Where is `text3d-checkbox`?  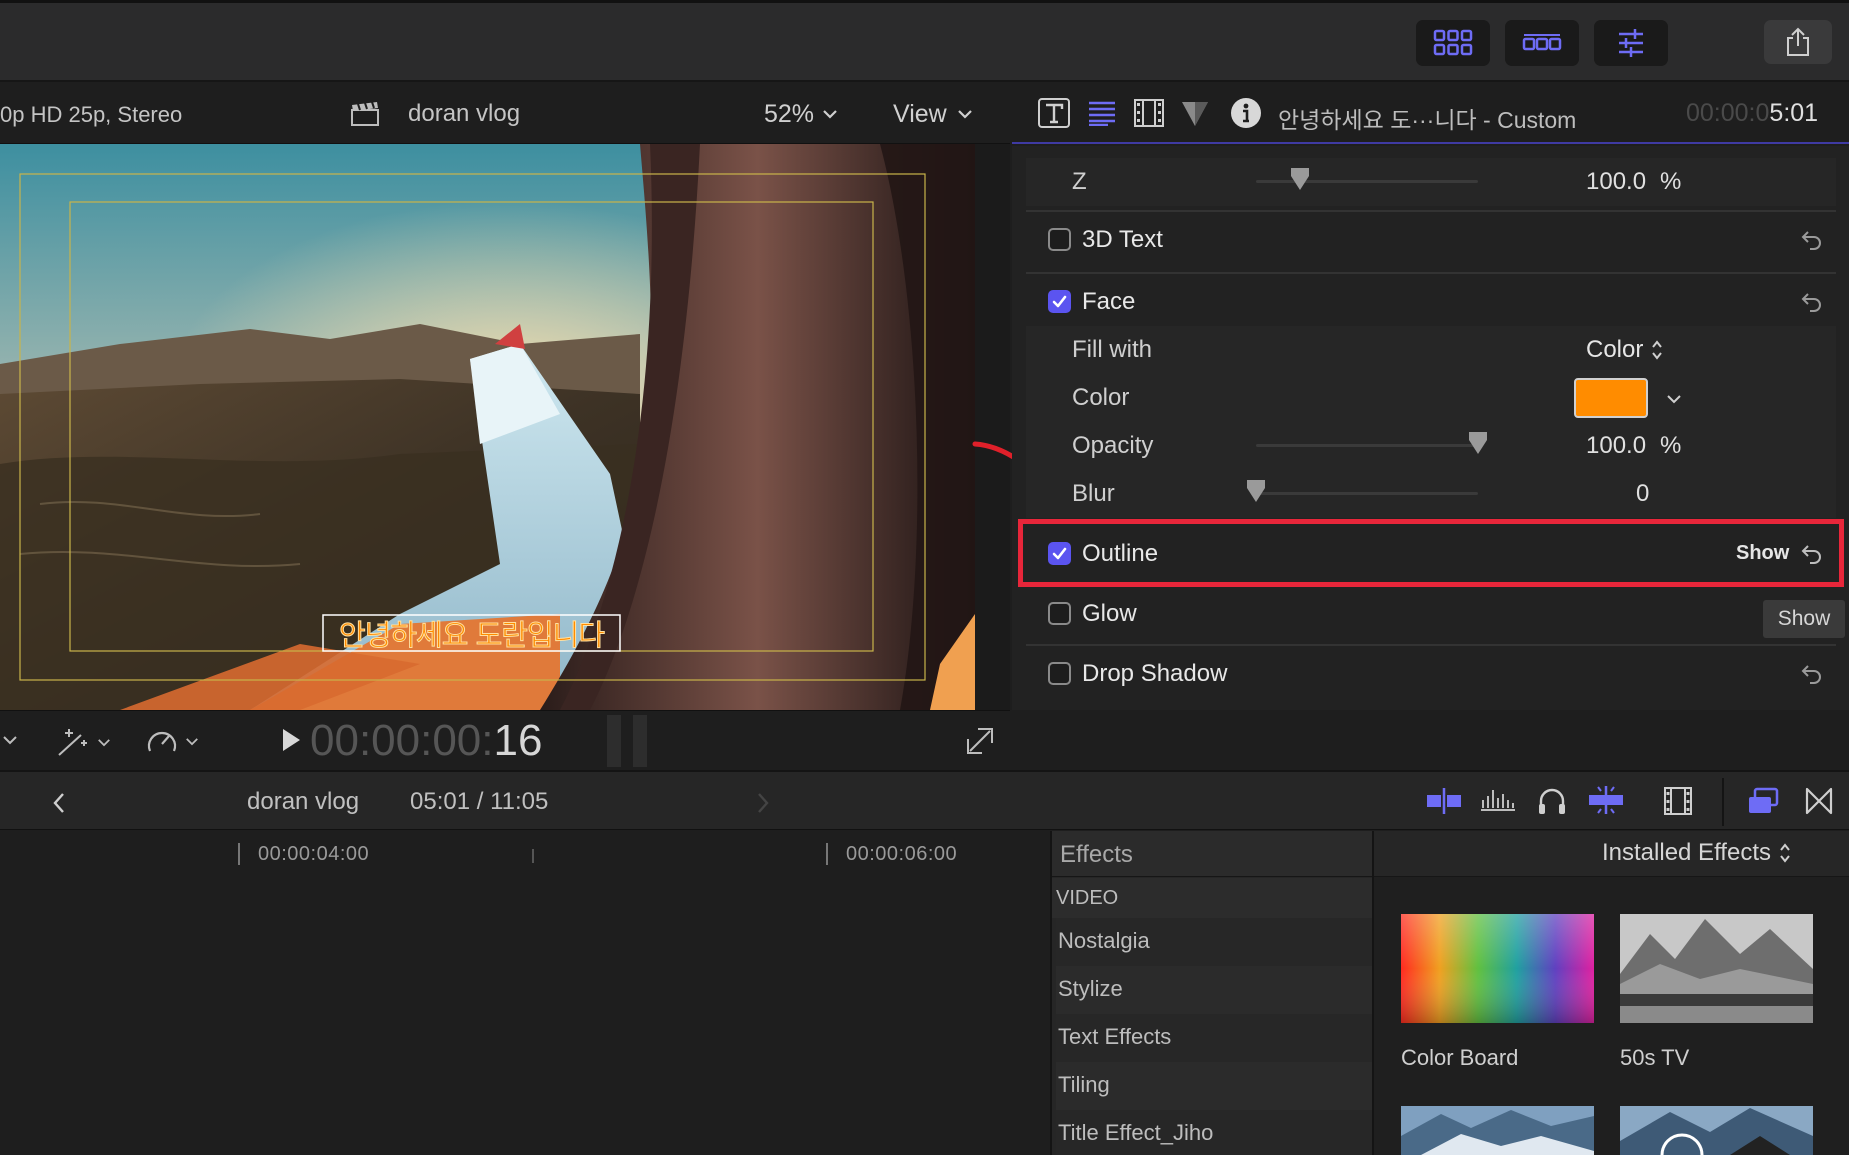
text3d-checkbox is located at coordinates (1059, 239).